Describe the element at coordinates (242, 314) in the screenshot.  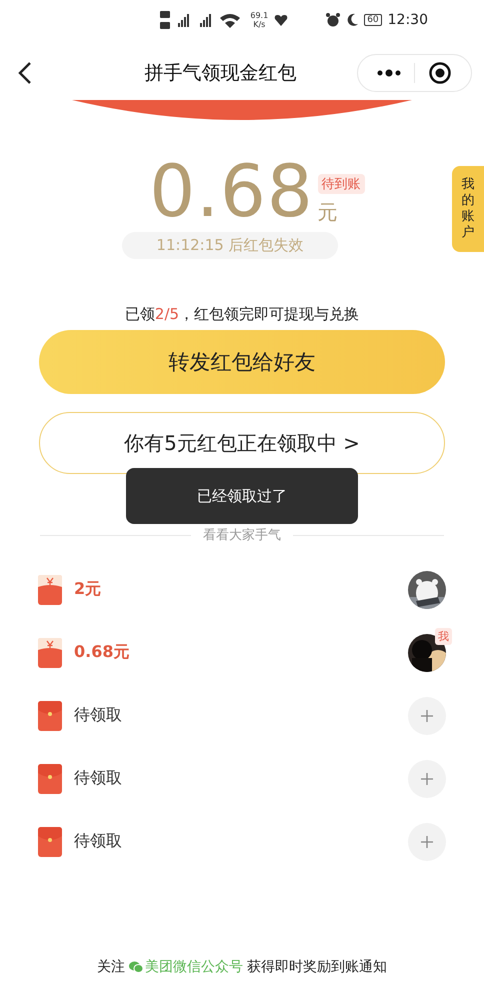
I see `claim-progress-text: 已领2/5，红包领完即可提现与兑换` at that location.